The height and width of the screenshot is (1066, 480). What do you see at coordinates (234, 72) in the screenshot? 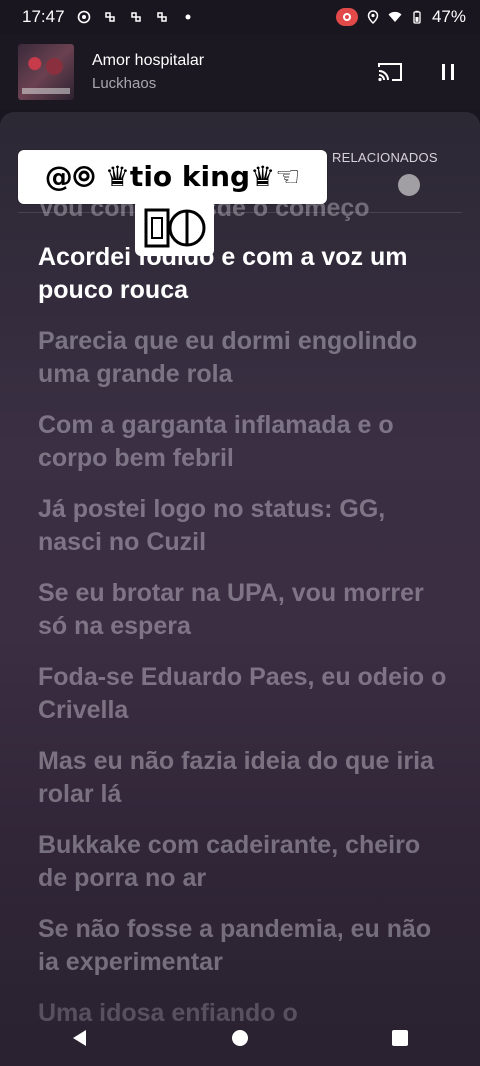
I see `track-info: Amor hospitalar Luckhaos` at bounding box center [234, 72].